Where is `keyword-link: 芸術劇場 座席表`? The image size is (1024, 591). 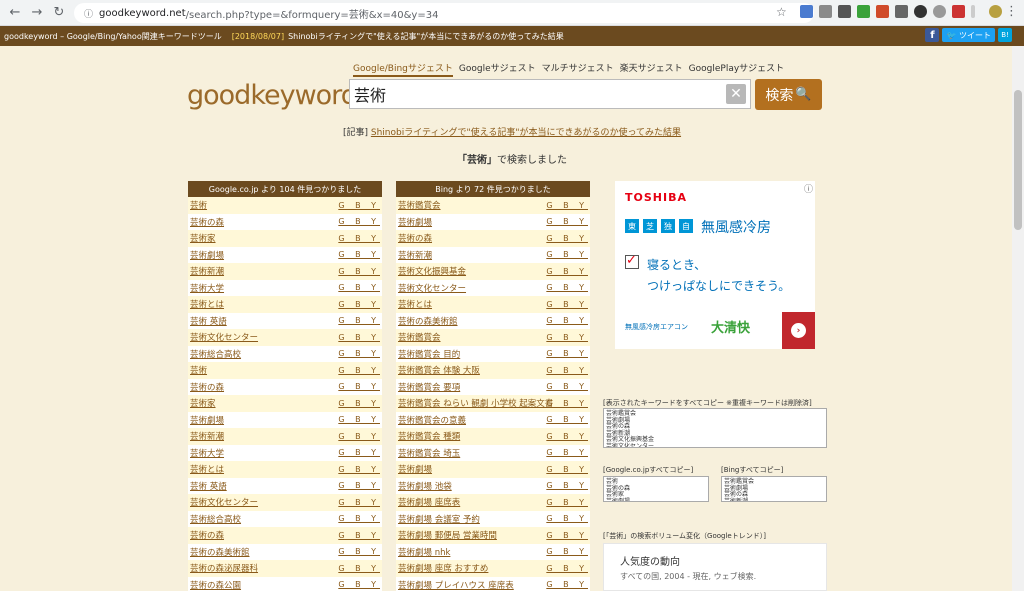
keyword-link: 芸術劇場 座席表 is located at coordinates (429, 502).